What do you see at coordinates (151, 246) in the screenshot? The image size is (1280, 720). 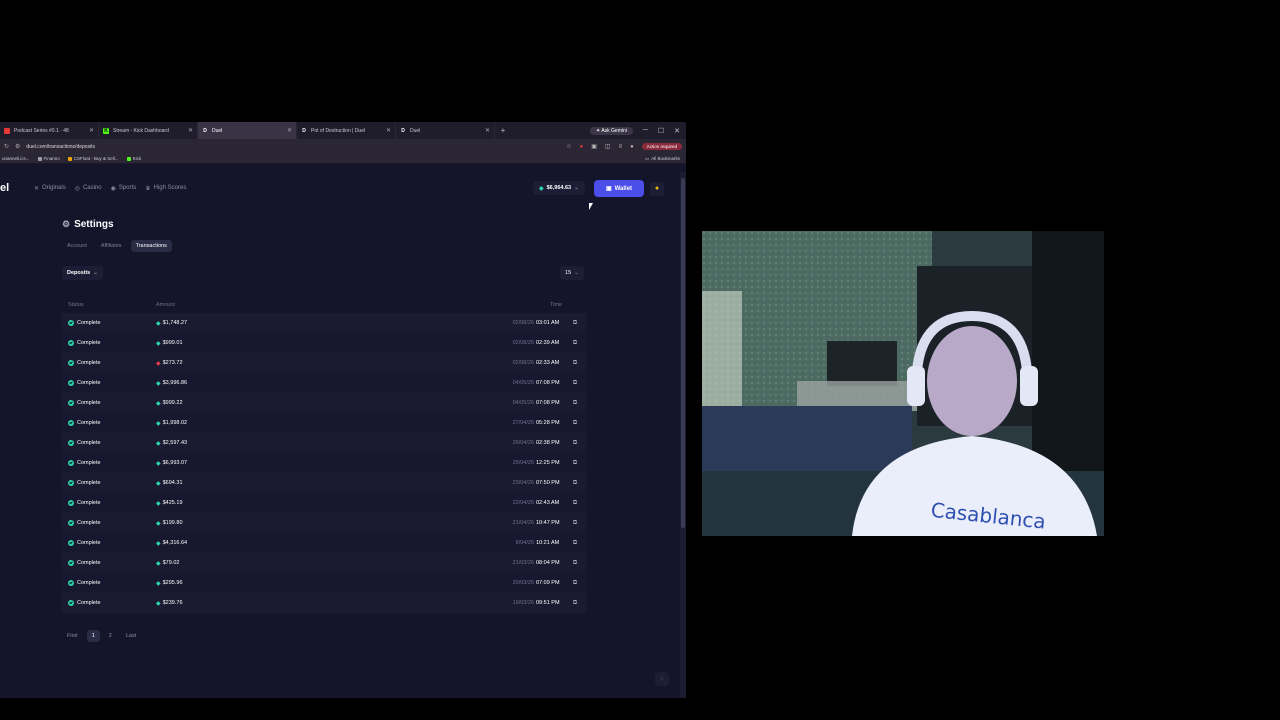 I see `tab-transactions: Transactions` at bounding box center [151, 246].